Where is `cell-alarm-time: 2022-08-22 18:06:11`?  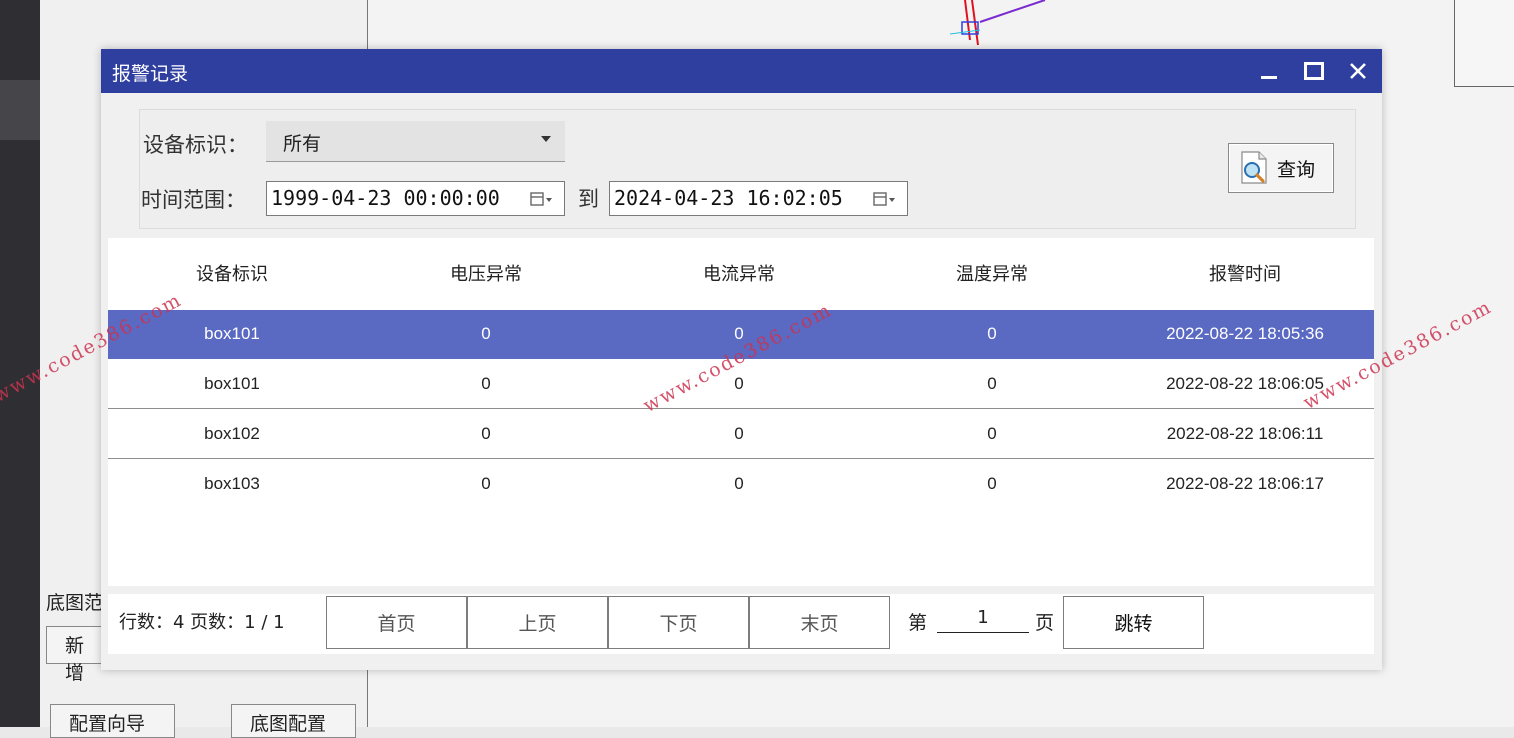 cell-alarm-time: 2022-08-22 18:06:11 is located at coordinates (1245, 433).